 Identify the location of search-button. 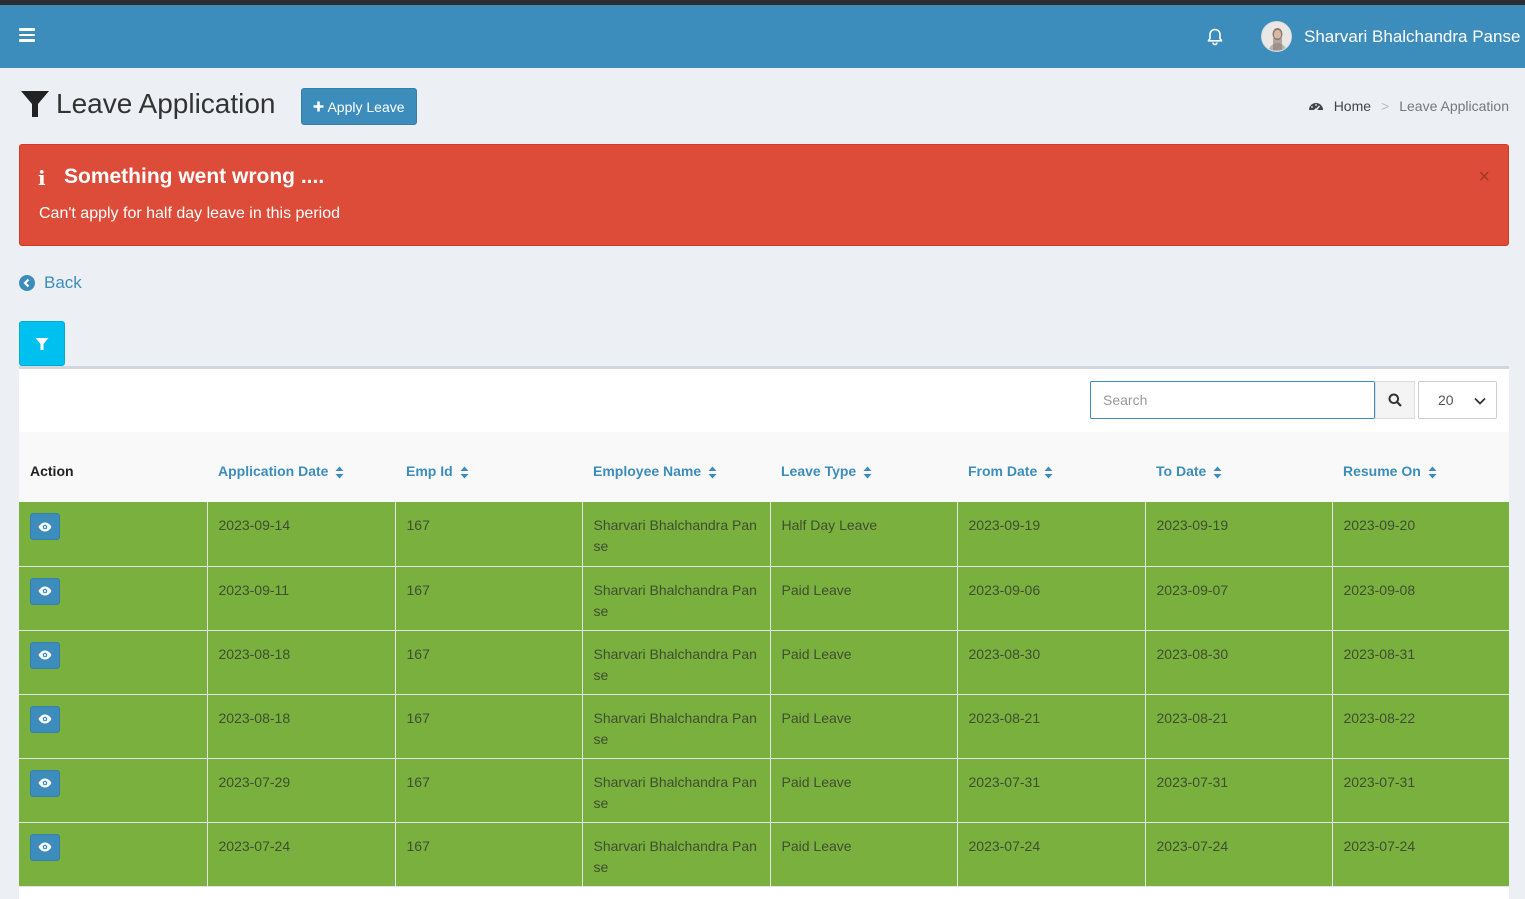
(1395, 400).